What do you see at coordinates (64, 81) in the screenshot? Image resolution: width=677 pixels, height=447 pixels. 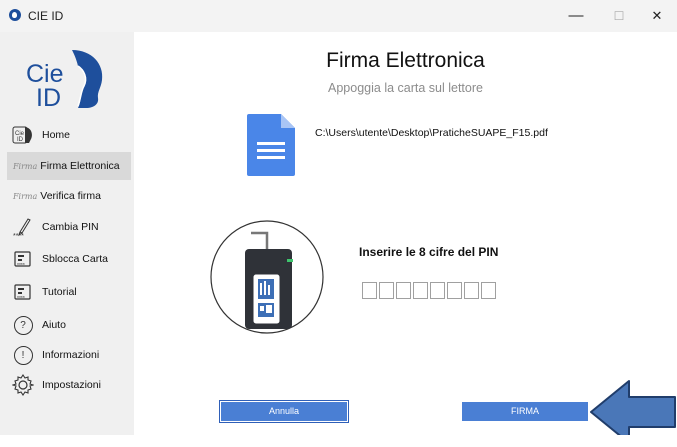 I see `cie-id-logo: Cie ID` at bounding box center [64, 81].